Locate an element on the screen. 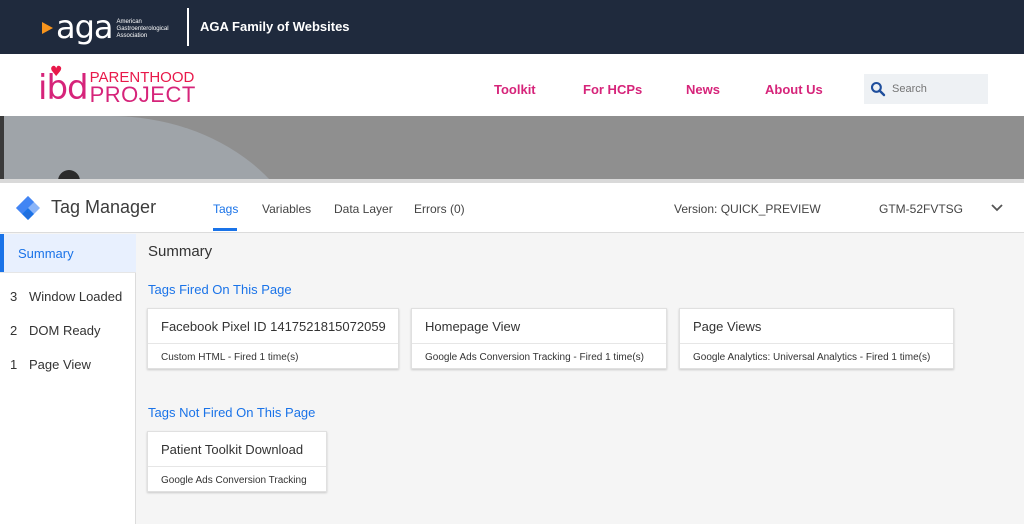 The width and height of the screenshot is (1024, 524). site-logo-mark: ibd ♥ is located at coordinates (63, 86).